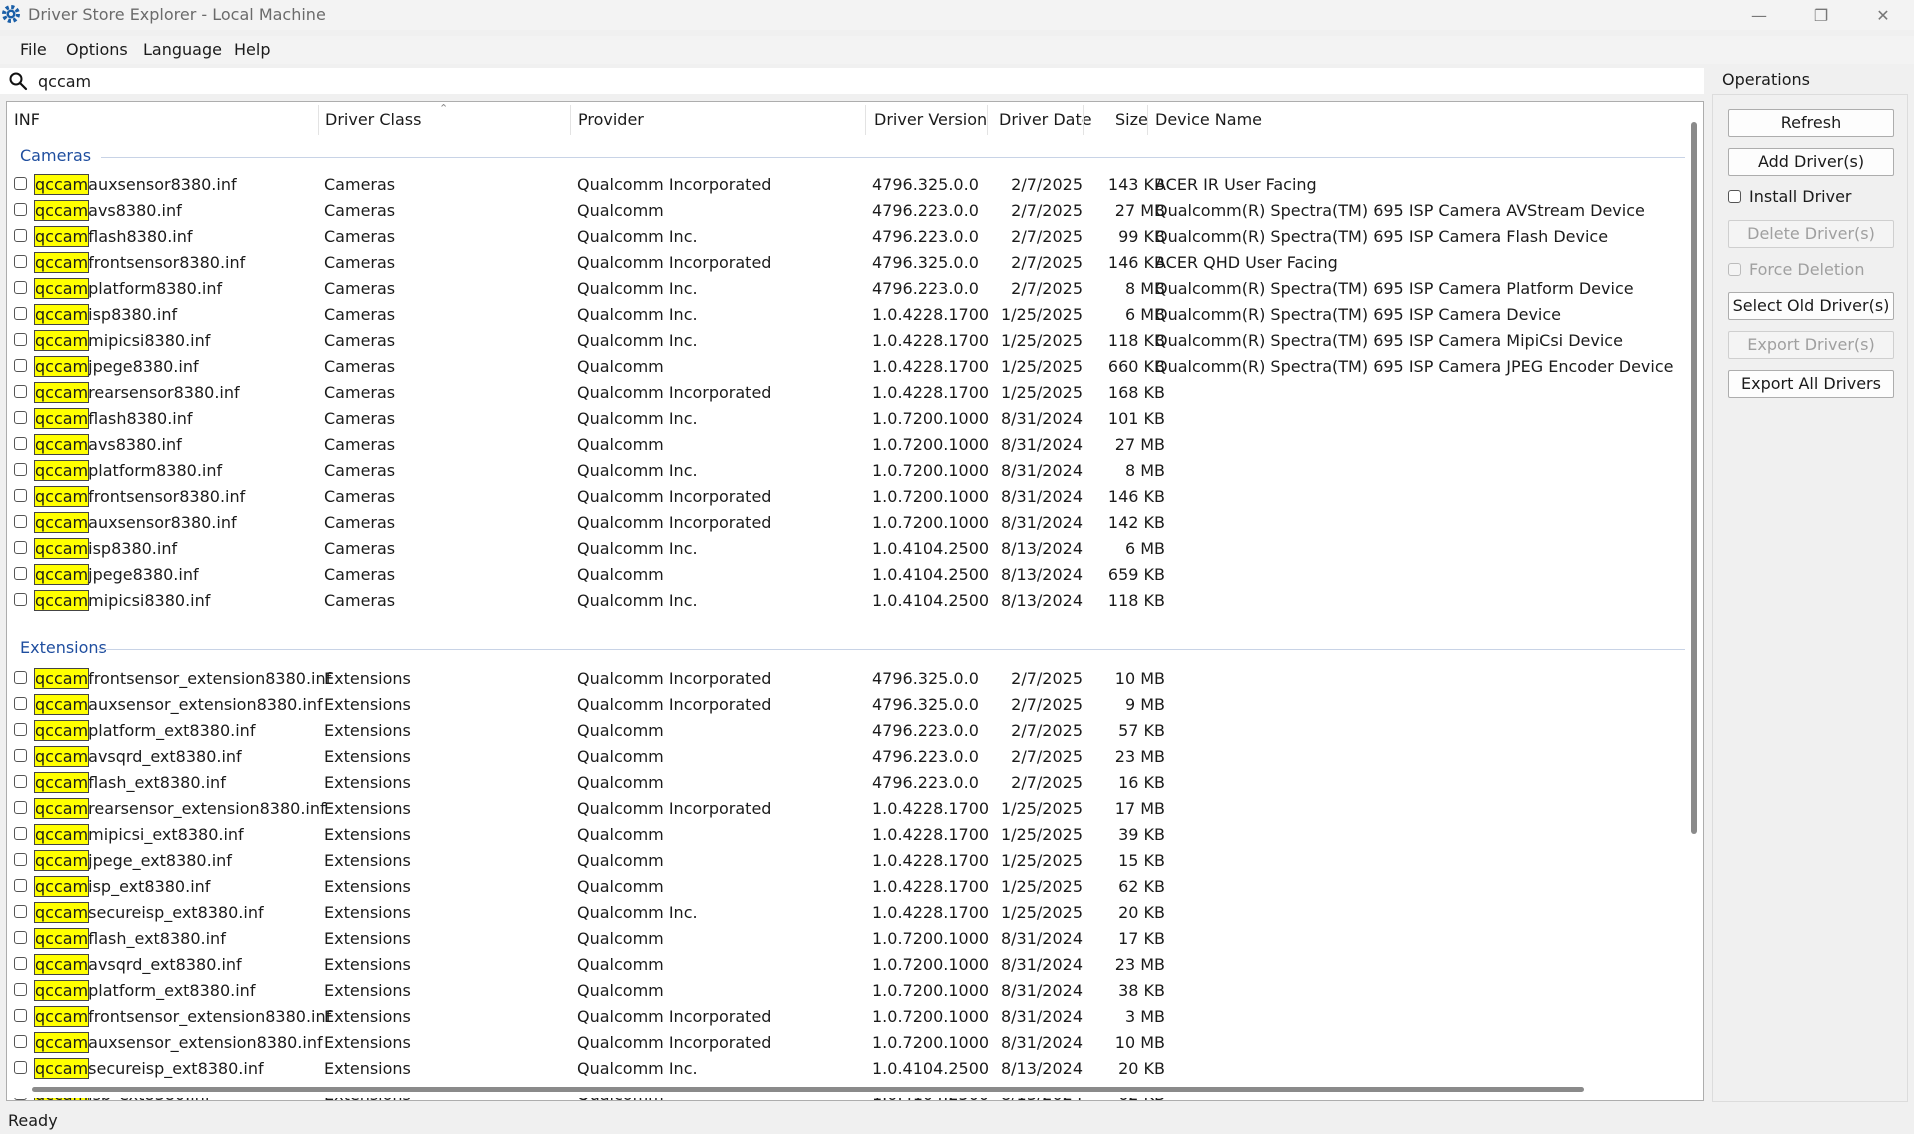  I want to click on horizontal-scrollbar, so click(846, 1089).